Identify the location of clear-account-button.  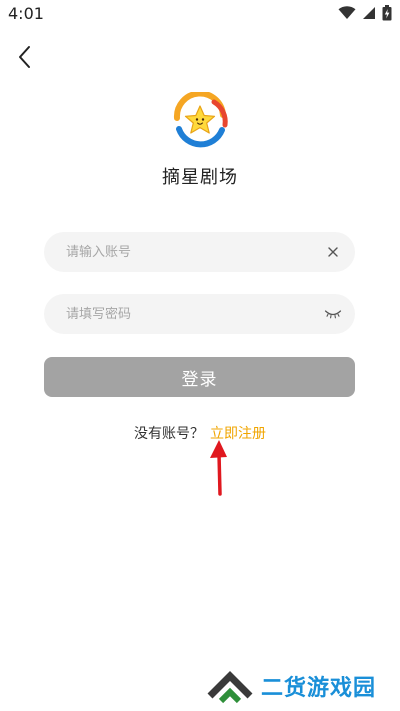
(333, 252).